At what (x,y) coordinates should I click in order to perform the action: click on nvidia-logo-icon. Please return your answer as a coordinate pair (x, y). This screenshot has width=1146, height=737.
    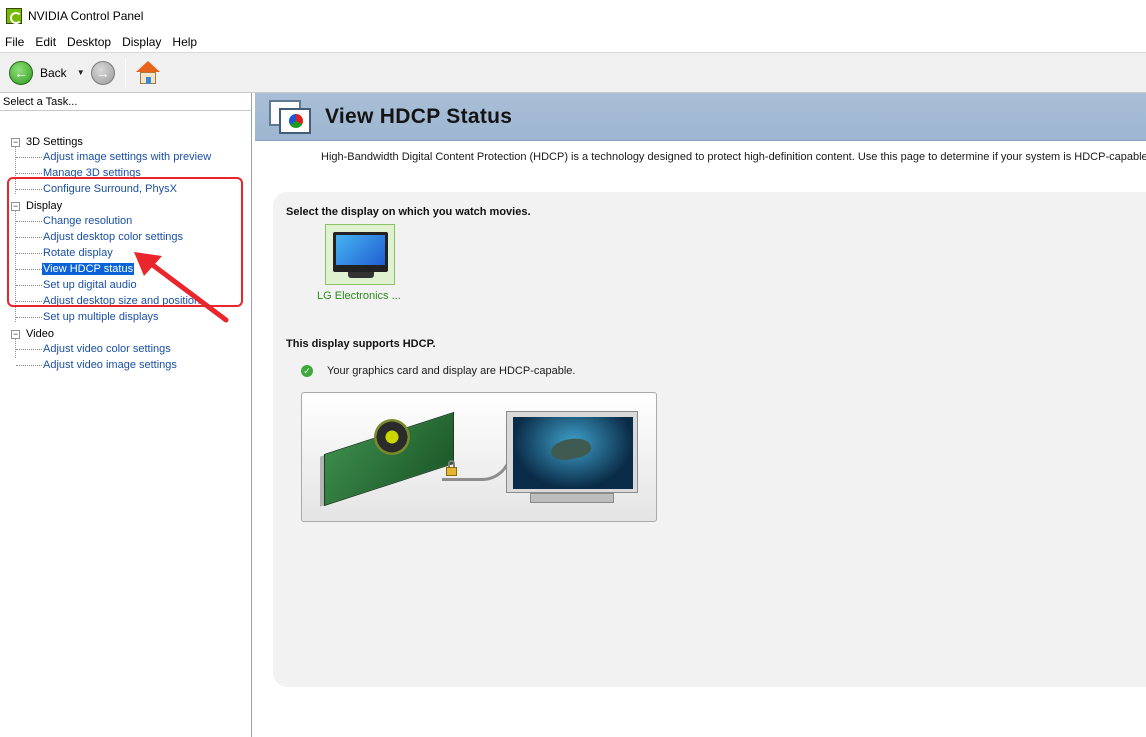
    Looking at the image, I should click on (14, 15).